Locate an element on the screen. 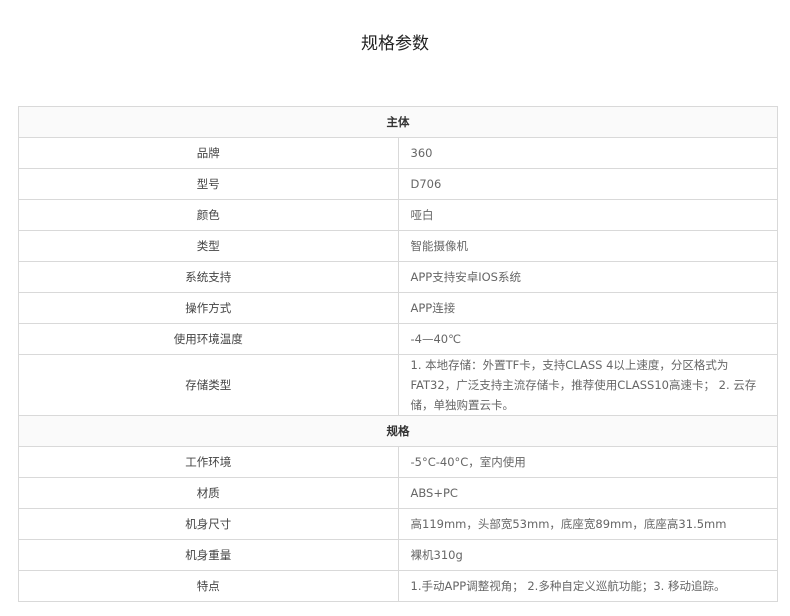  spec-key: 机身重量 is located at coordinates (208, 555).